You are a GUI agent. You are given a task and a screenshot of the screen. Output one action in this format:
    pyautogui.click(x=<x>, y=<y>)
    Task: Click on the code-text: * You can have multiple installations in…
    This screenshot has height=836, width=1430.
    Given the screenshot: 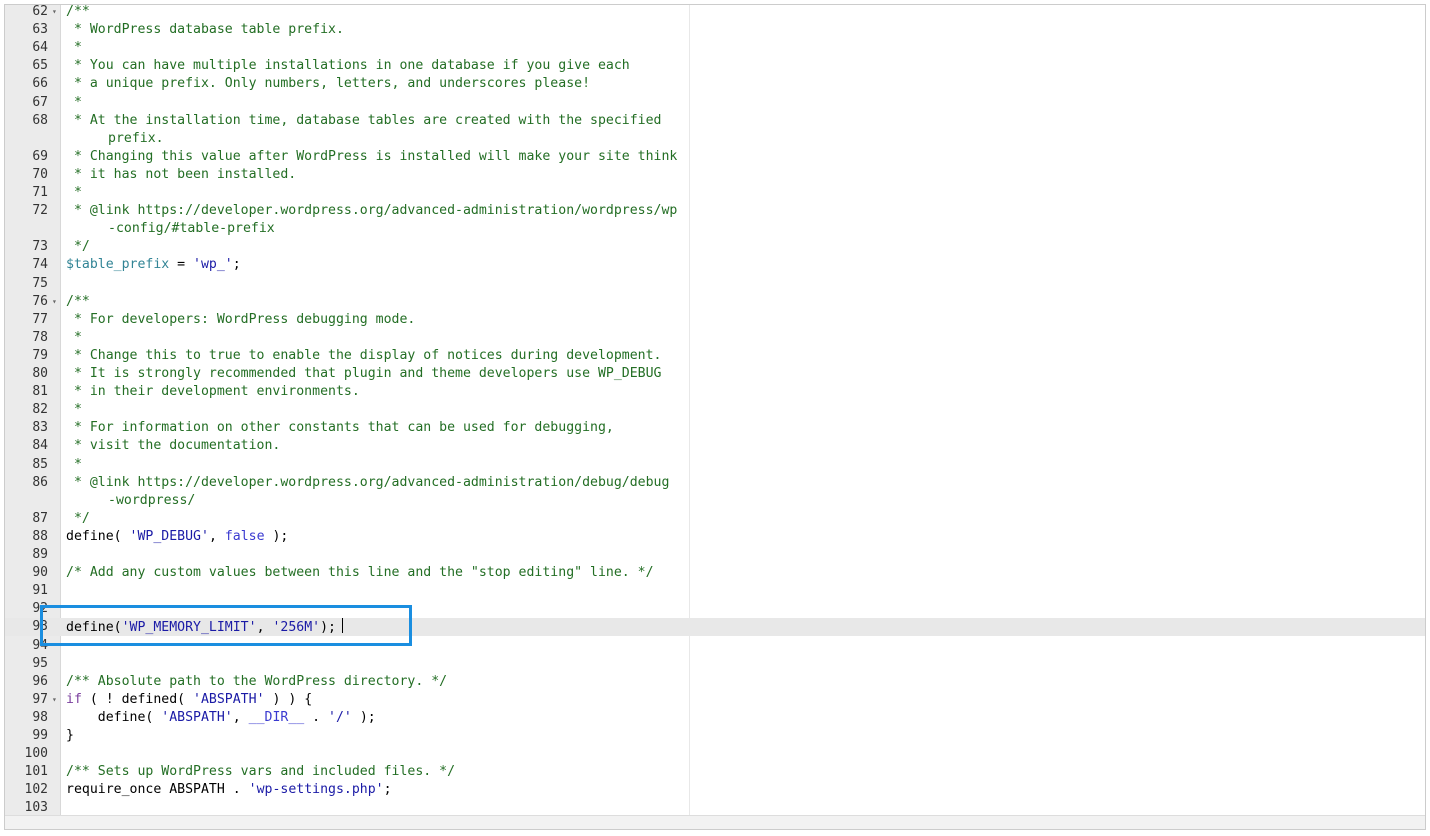 What is the action you would take?
    pyautogui.click(x=348, y=66)
    